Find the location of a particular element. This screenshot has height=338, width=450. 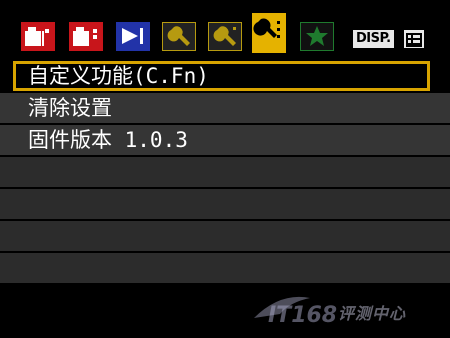

svg-text: IT168 is located at coordinates (302, 315).